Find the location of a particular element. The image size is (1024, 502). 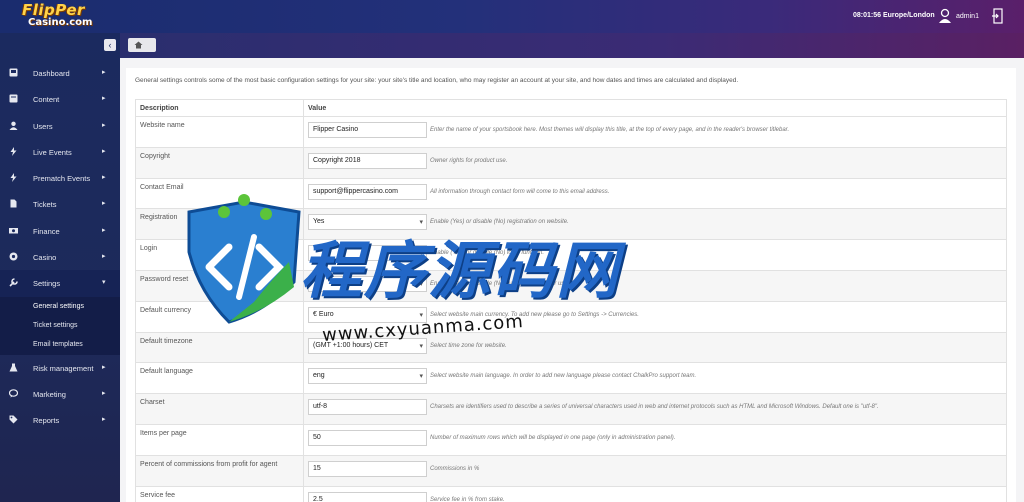

charset-input: utf-8 is located at coordinates (367, 407).